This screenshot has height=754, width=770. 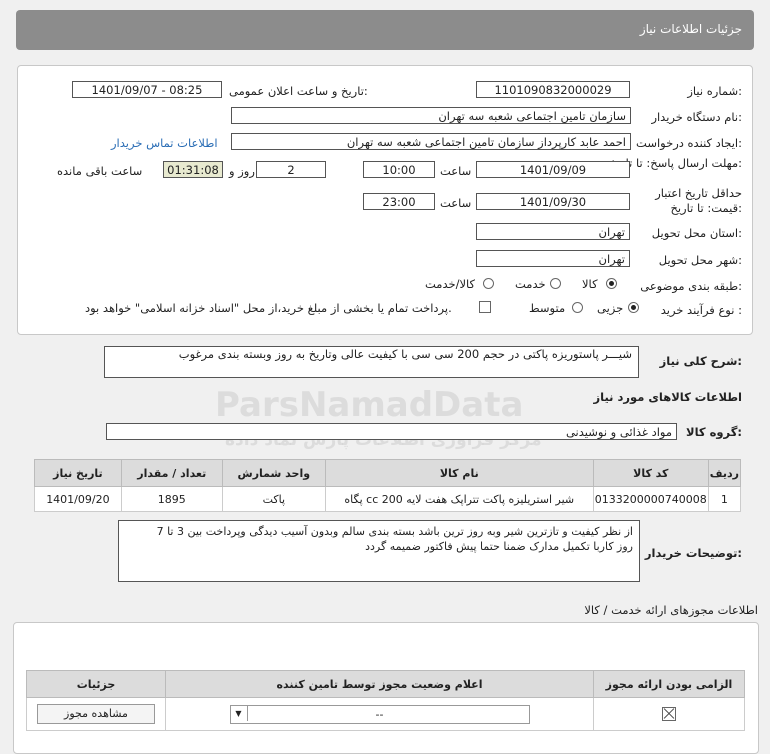 I want to click on col-name: نام کالا, so click(x=459, y=473).